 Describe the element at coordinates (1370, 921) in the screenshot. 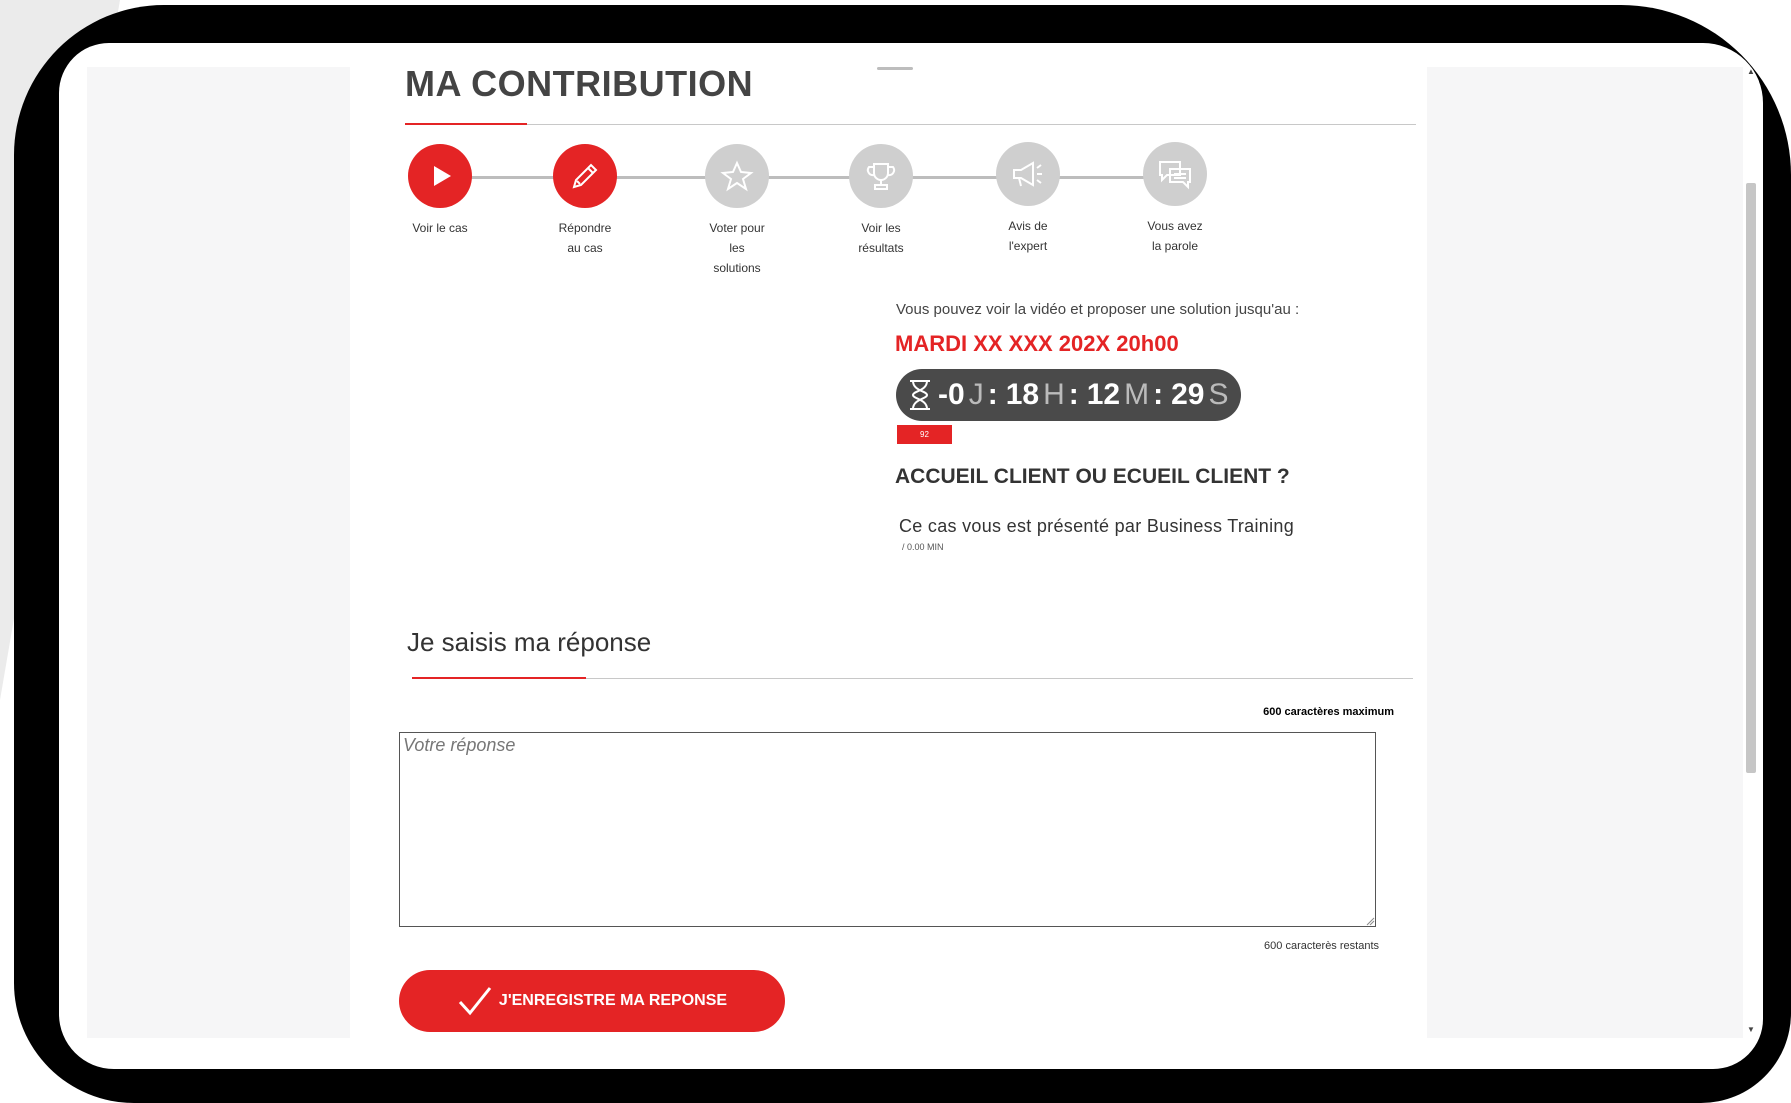

I see `resize-grip-icon` at that location.